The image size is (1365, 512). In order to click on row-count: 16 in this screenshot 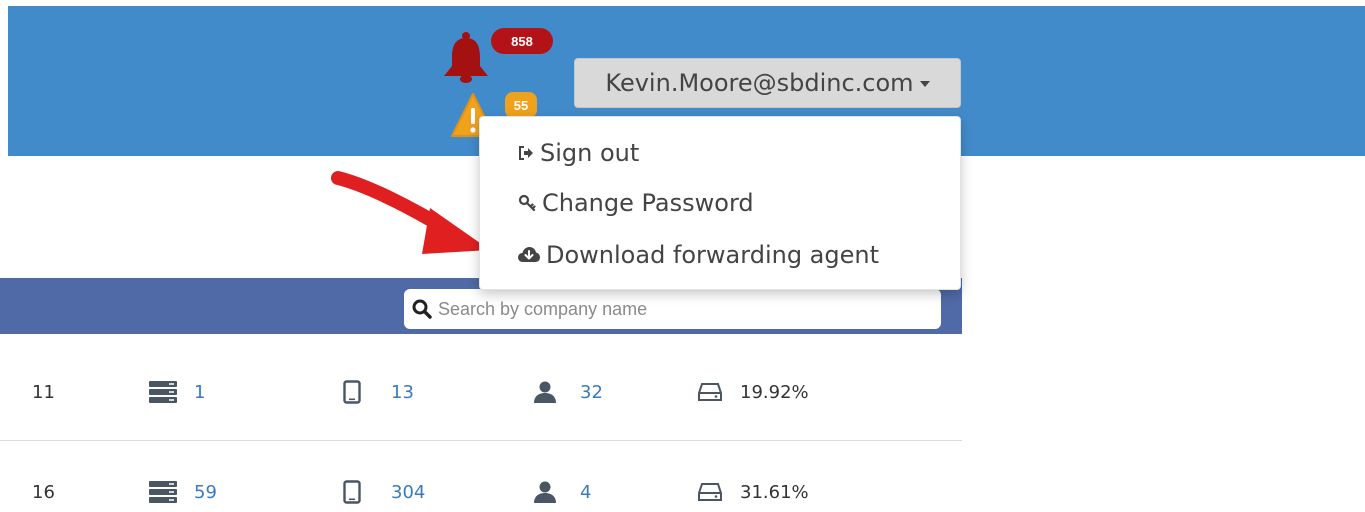, I will do `click(43, 492)`.